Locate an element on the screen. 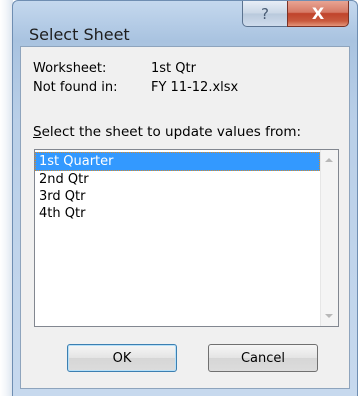  prompt-text: elect the sheet to update values from: is located at coordinates (171, 132).